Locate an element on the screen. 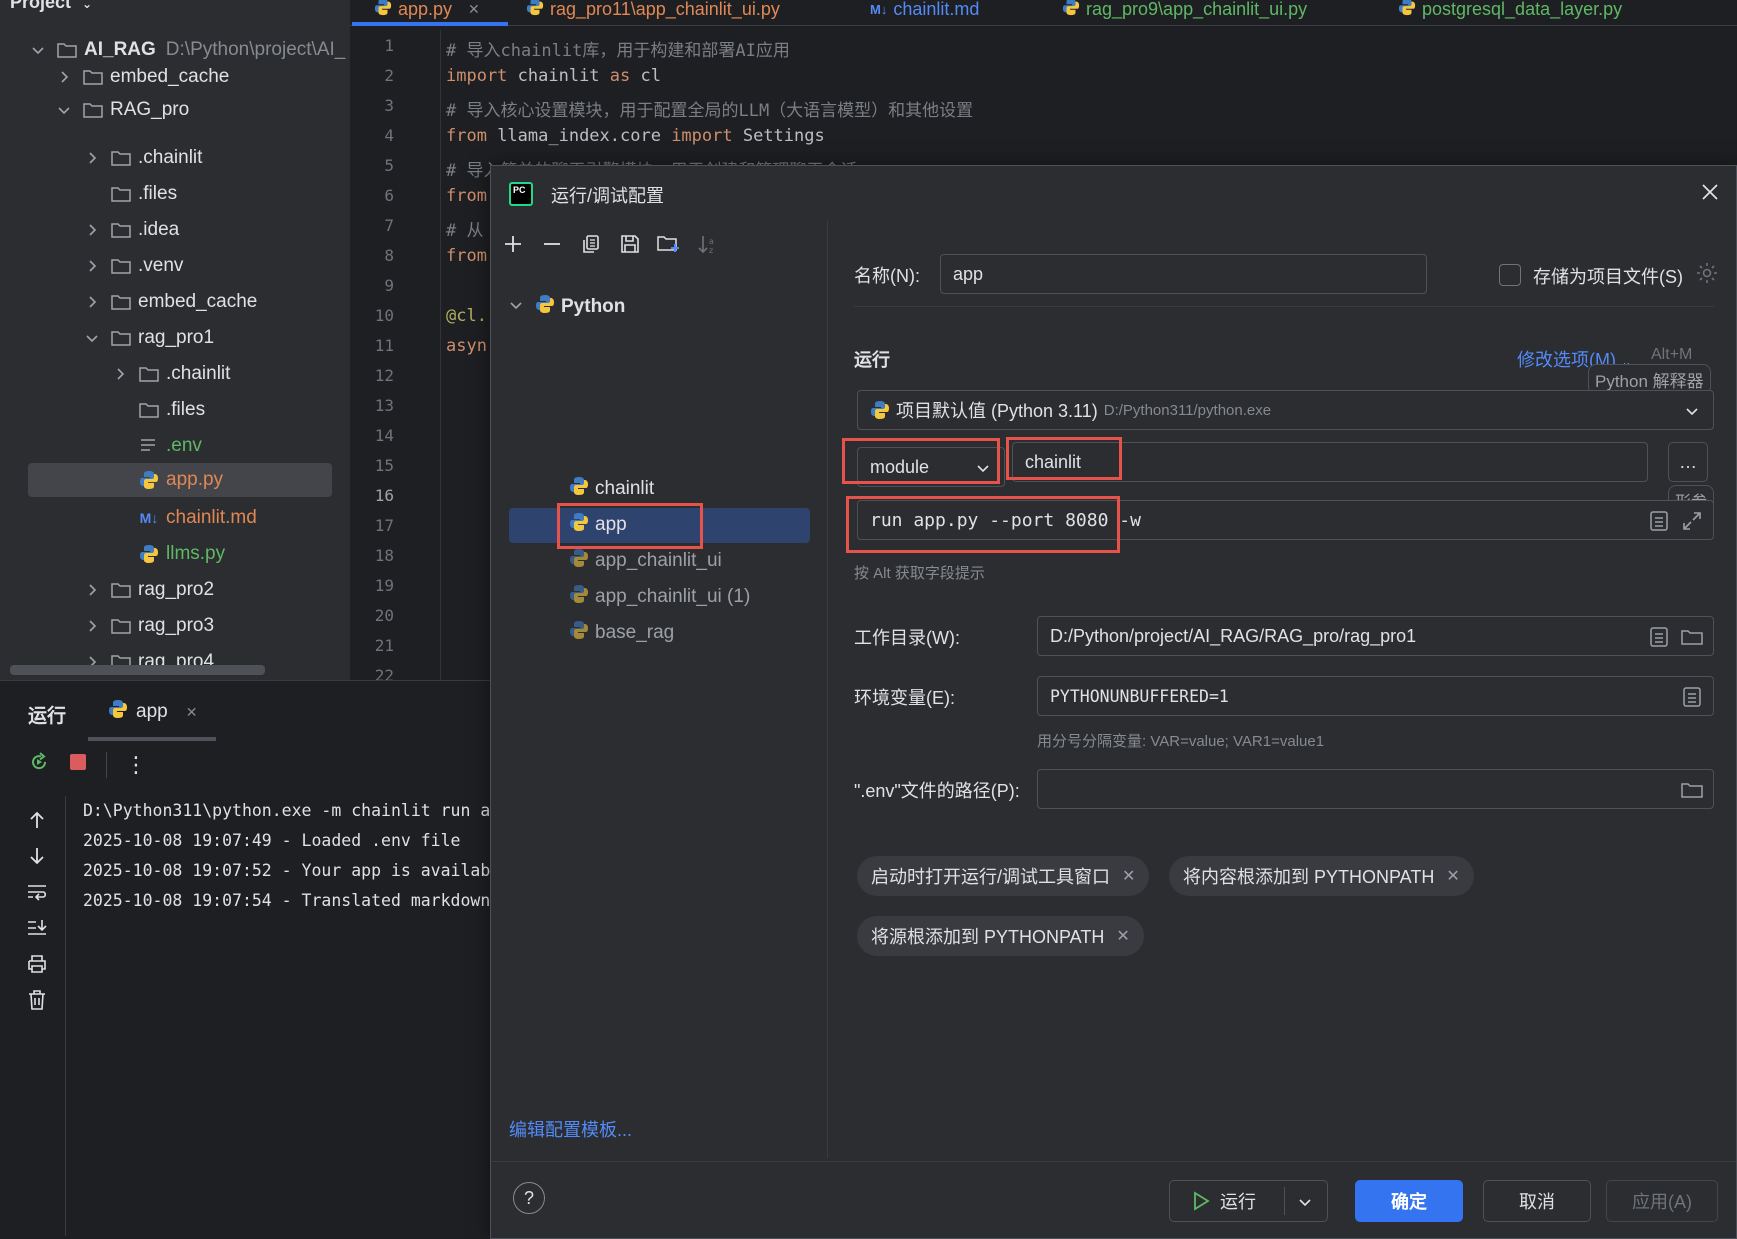 This screenshot has width=1737, height=1239. store-as-project-file-checkbox is located at coordinates (1510, 275).